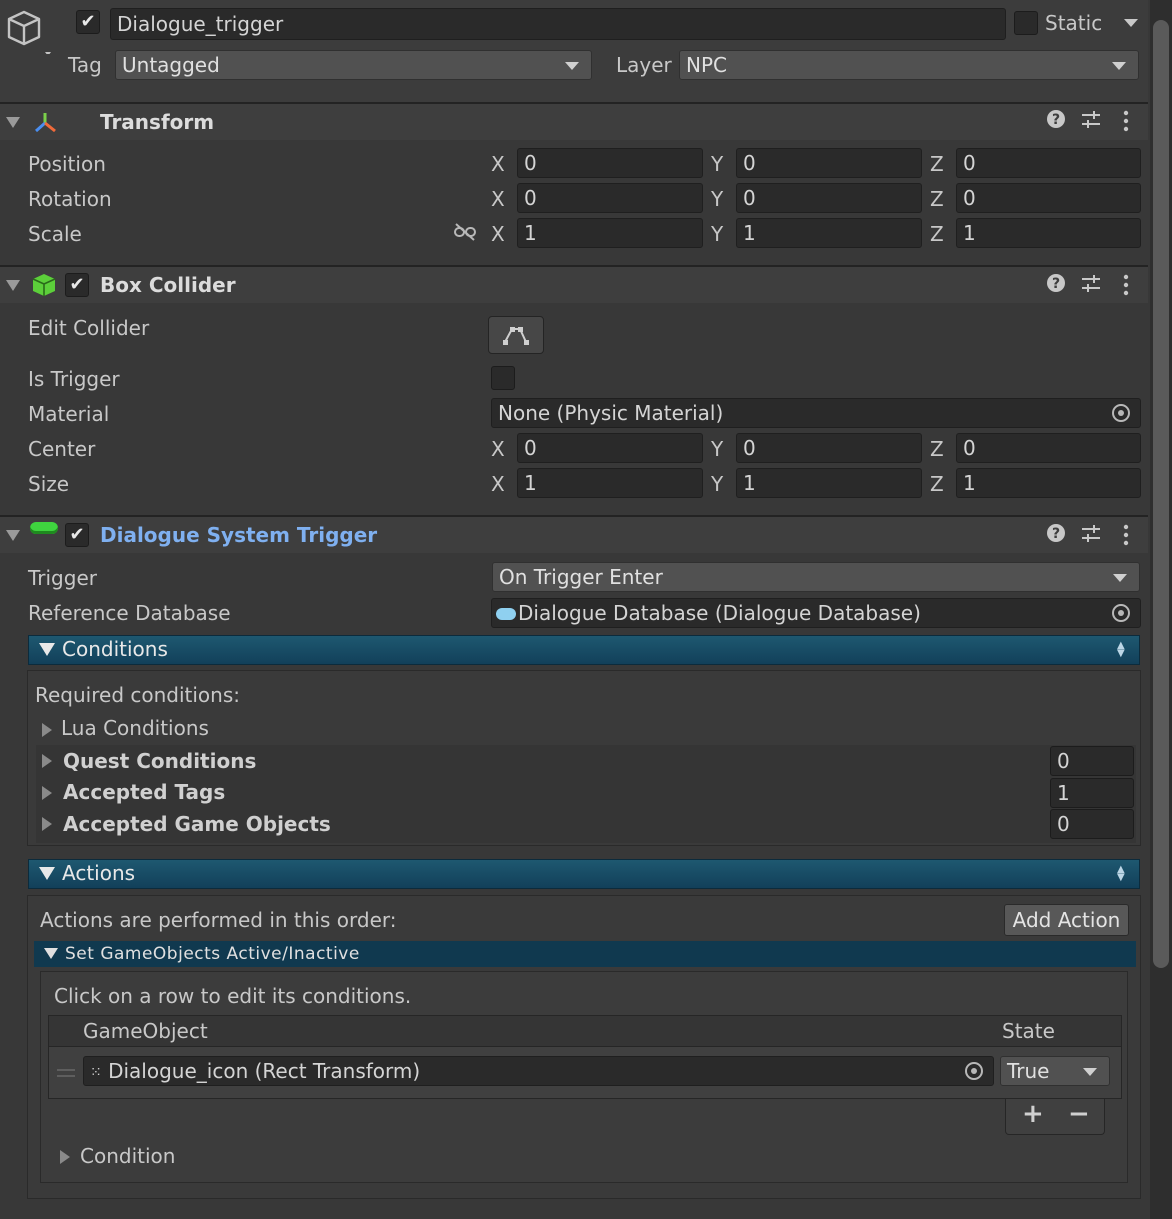  What do you see at coordinates (1063, 824) in the screenshot?
I see `accepted-game-objects-count: 0` at bounding box center [1063, 824].